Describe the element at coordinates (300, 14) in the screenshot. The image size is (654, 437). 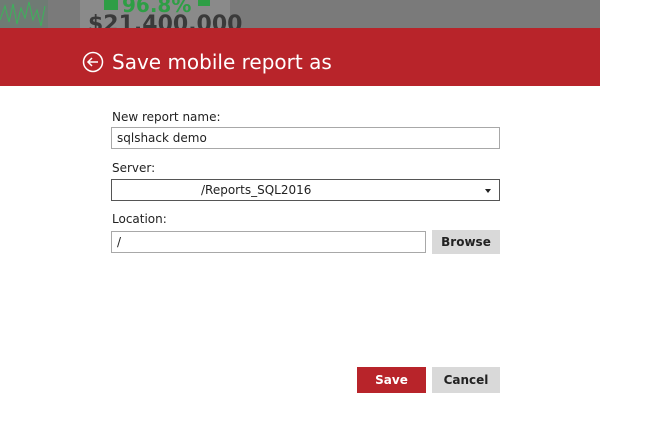
I see `background-report-canvas: 96.8% $21,400,000` at that location.